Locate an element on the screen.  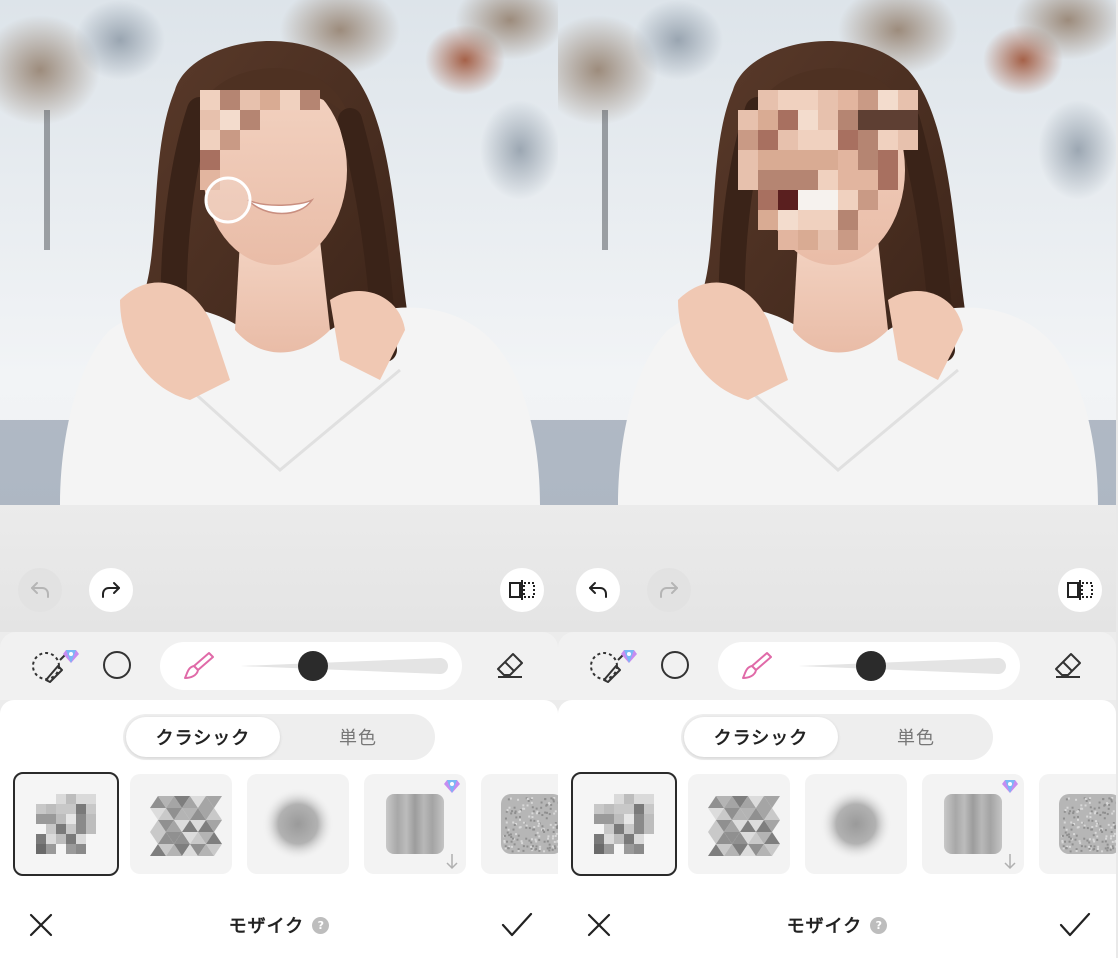
check-icon is located at coordinates (1075, 924).